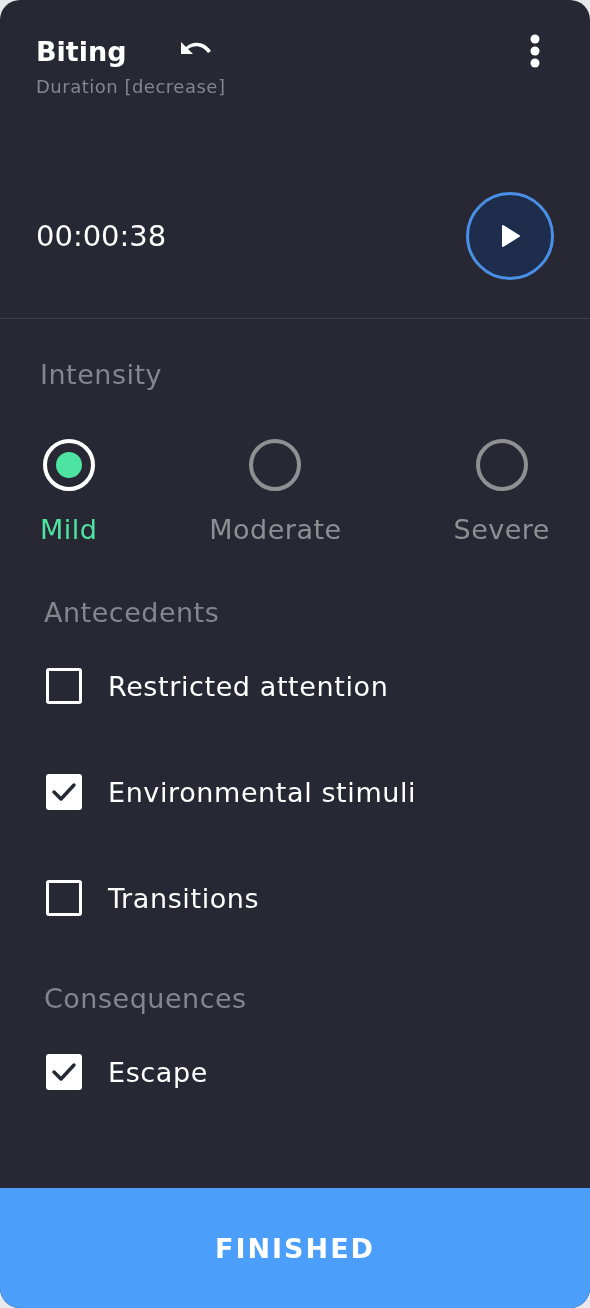 This screenshot has height=1308, width=590. I want to click on radio-label: Mild, so click(69, 529).